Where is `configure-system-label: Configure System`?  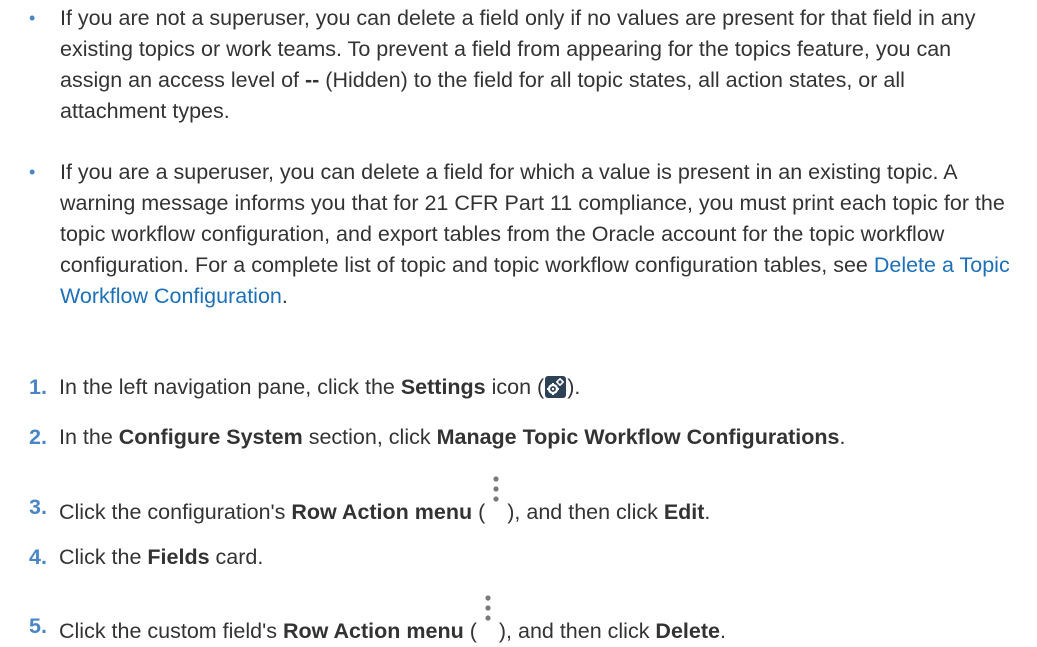
configure-system-label: Configure System is located at coordinates (210, 437).